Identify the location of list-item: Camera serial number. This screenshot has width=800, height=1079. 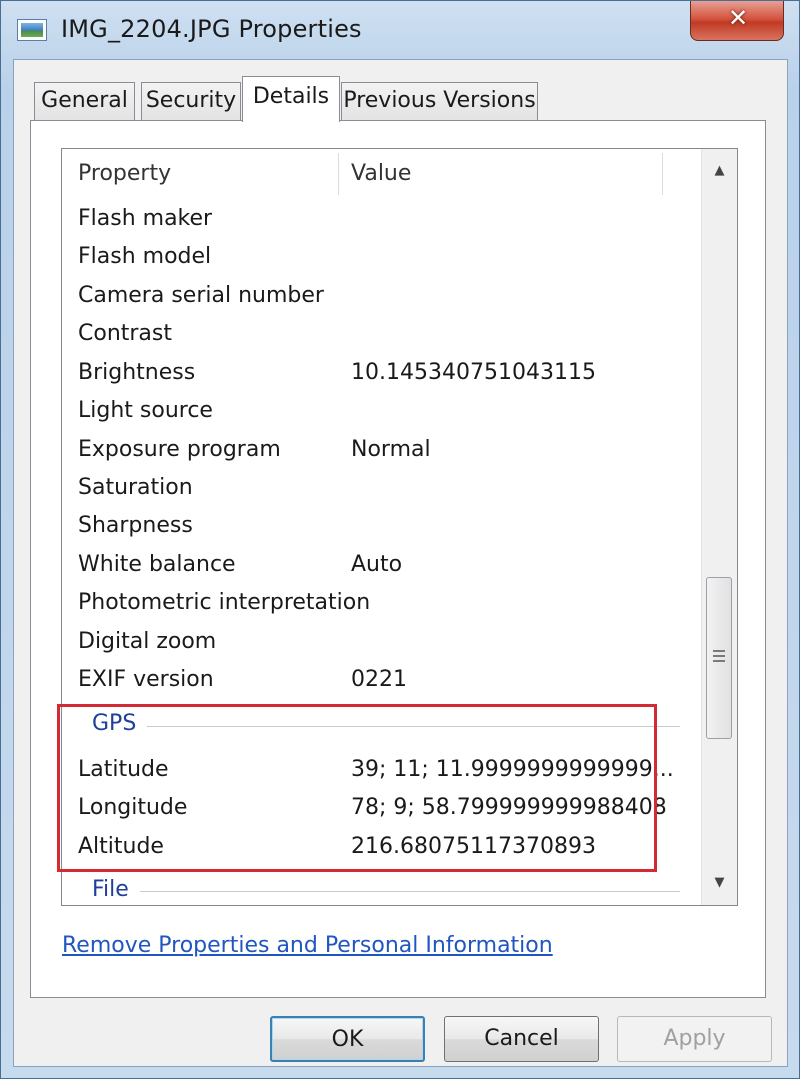
(382, 296).